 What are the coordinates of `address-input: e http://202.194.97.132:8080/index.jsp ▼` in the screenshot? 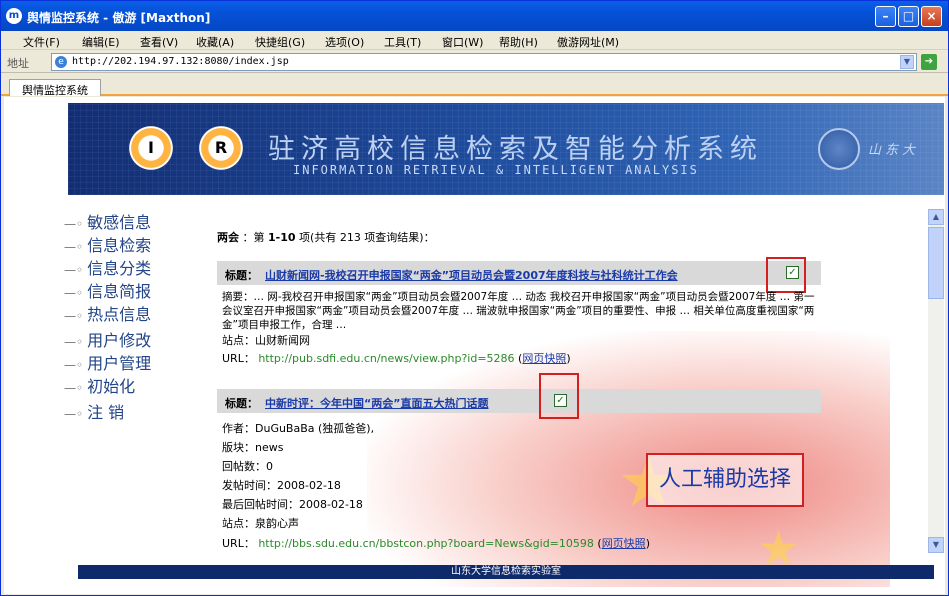 It's located at (484, 62).